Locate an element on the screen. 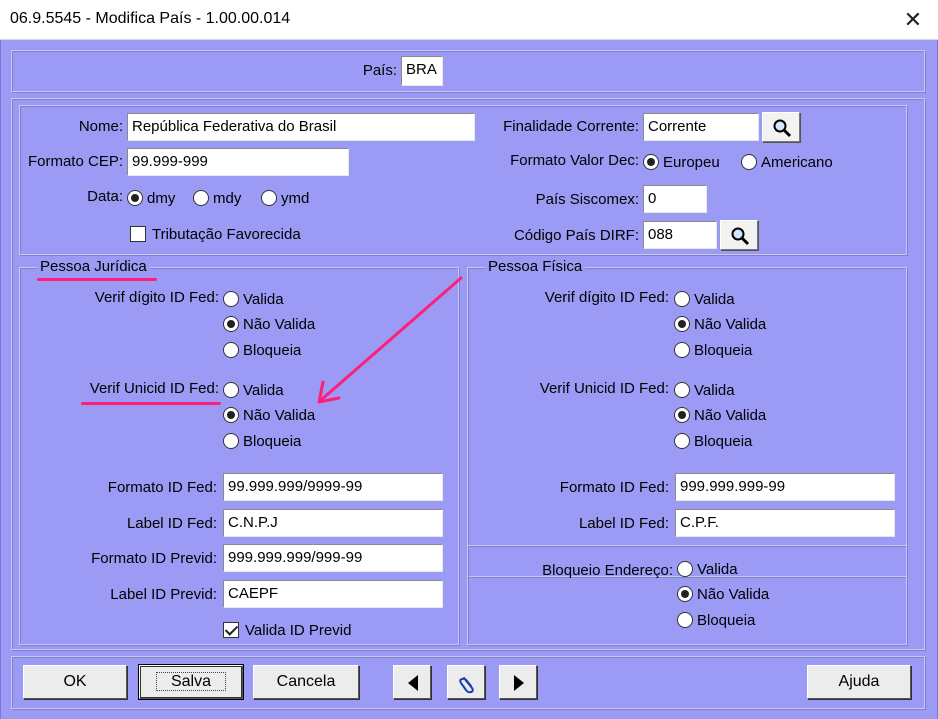 The image size is (938, 719). data-label: Data: is located at coordinates (105, 196).